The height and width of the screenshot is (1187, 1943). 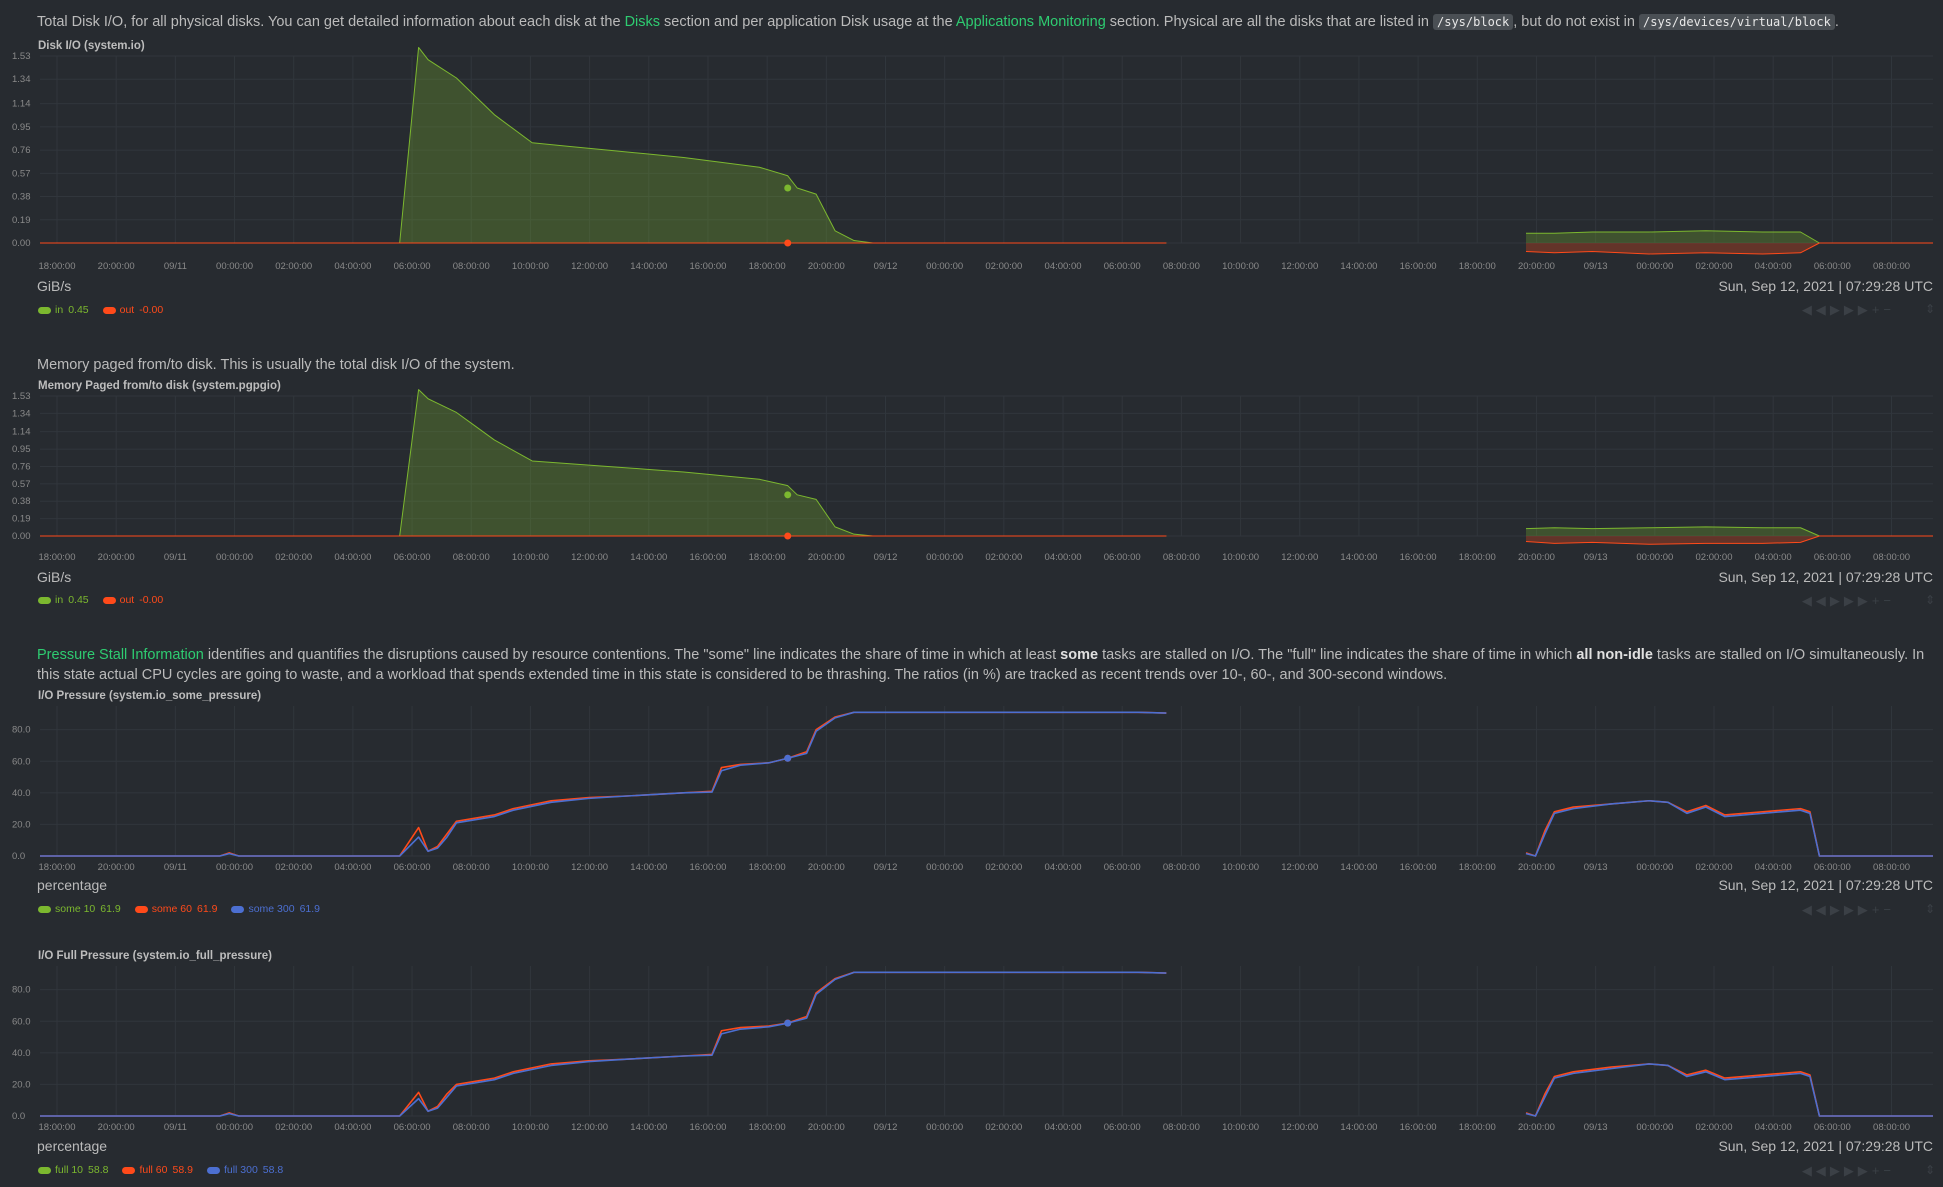 What do you see at coordinates (244, 1170) in the screenshot?
I see `legend-item: full 300 58.8` at bounding box center [244, 1170].